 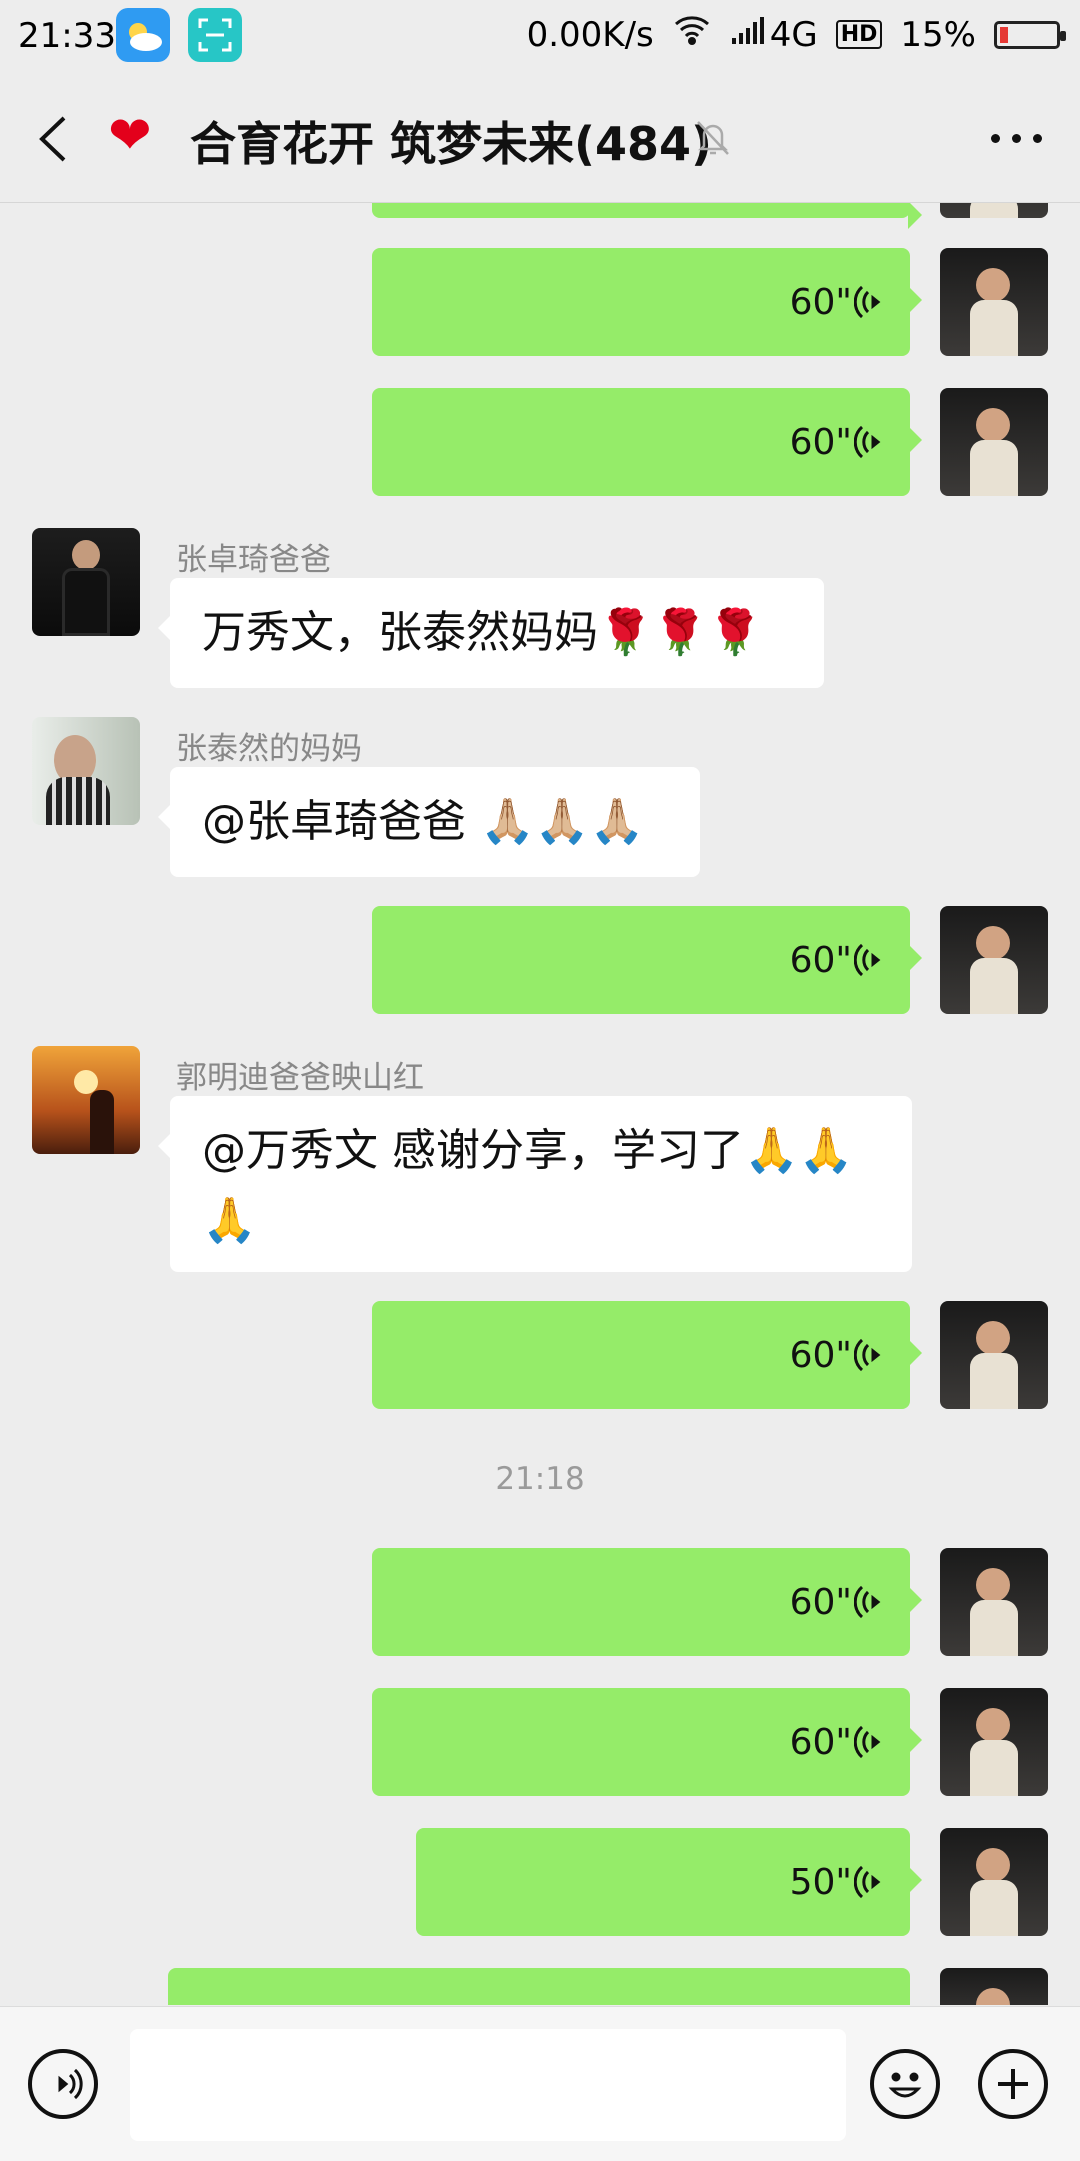 I want to click on scan-icon, so click(x=215, y=35).